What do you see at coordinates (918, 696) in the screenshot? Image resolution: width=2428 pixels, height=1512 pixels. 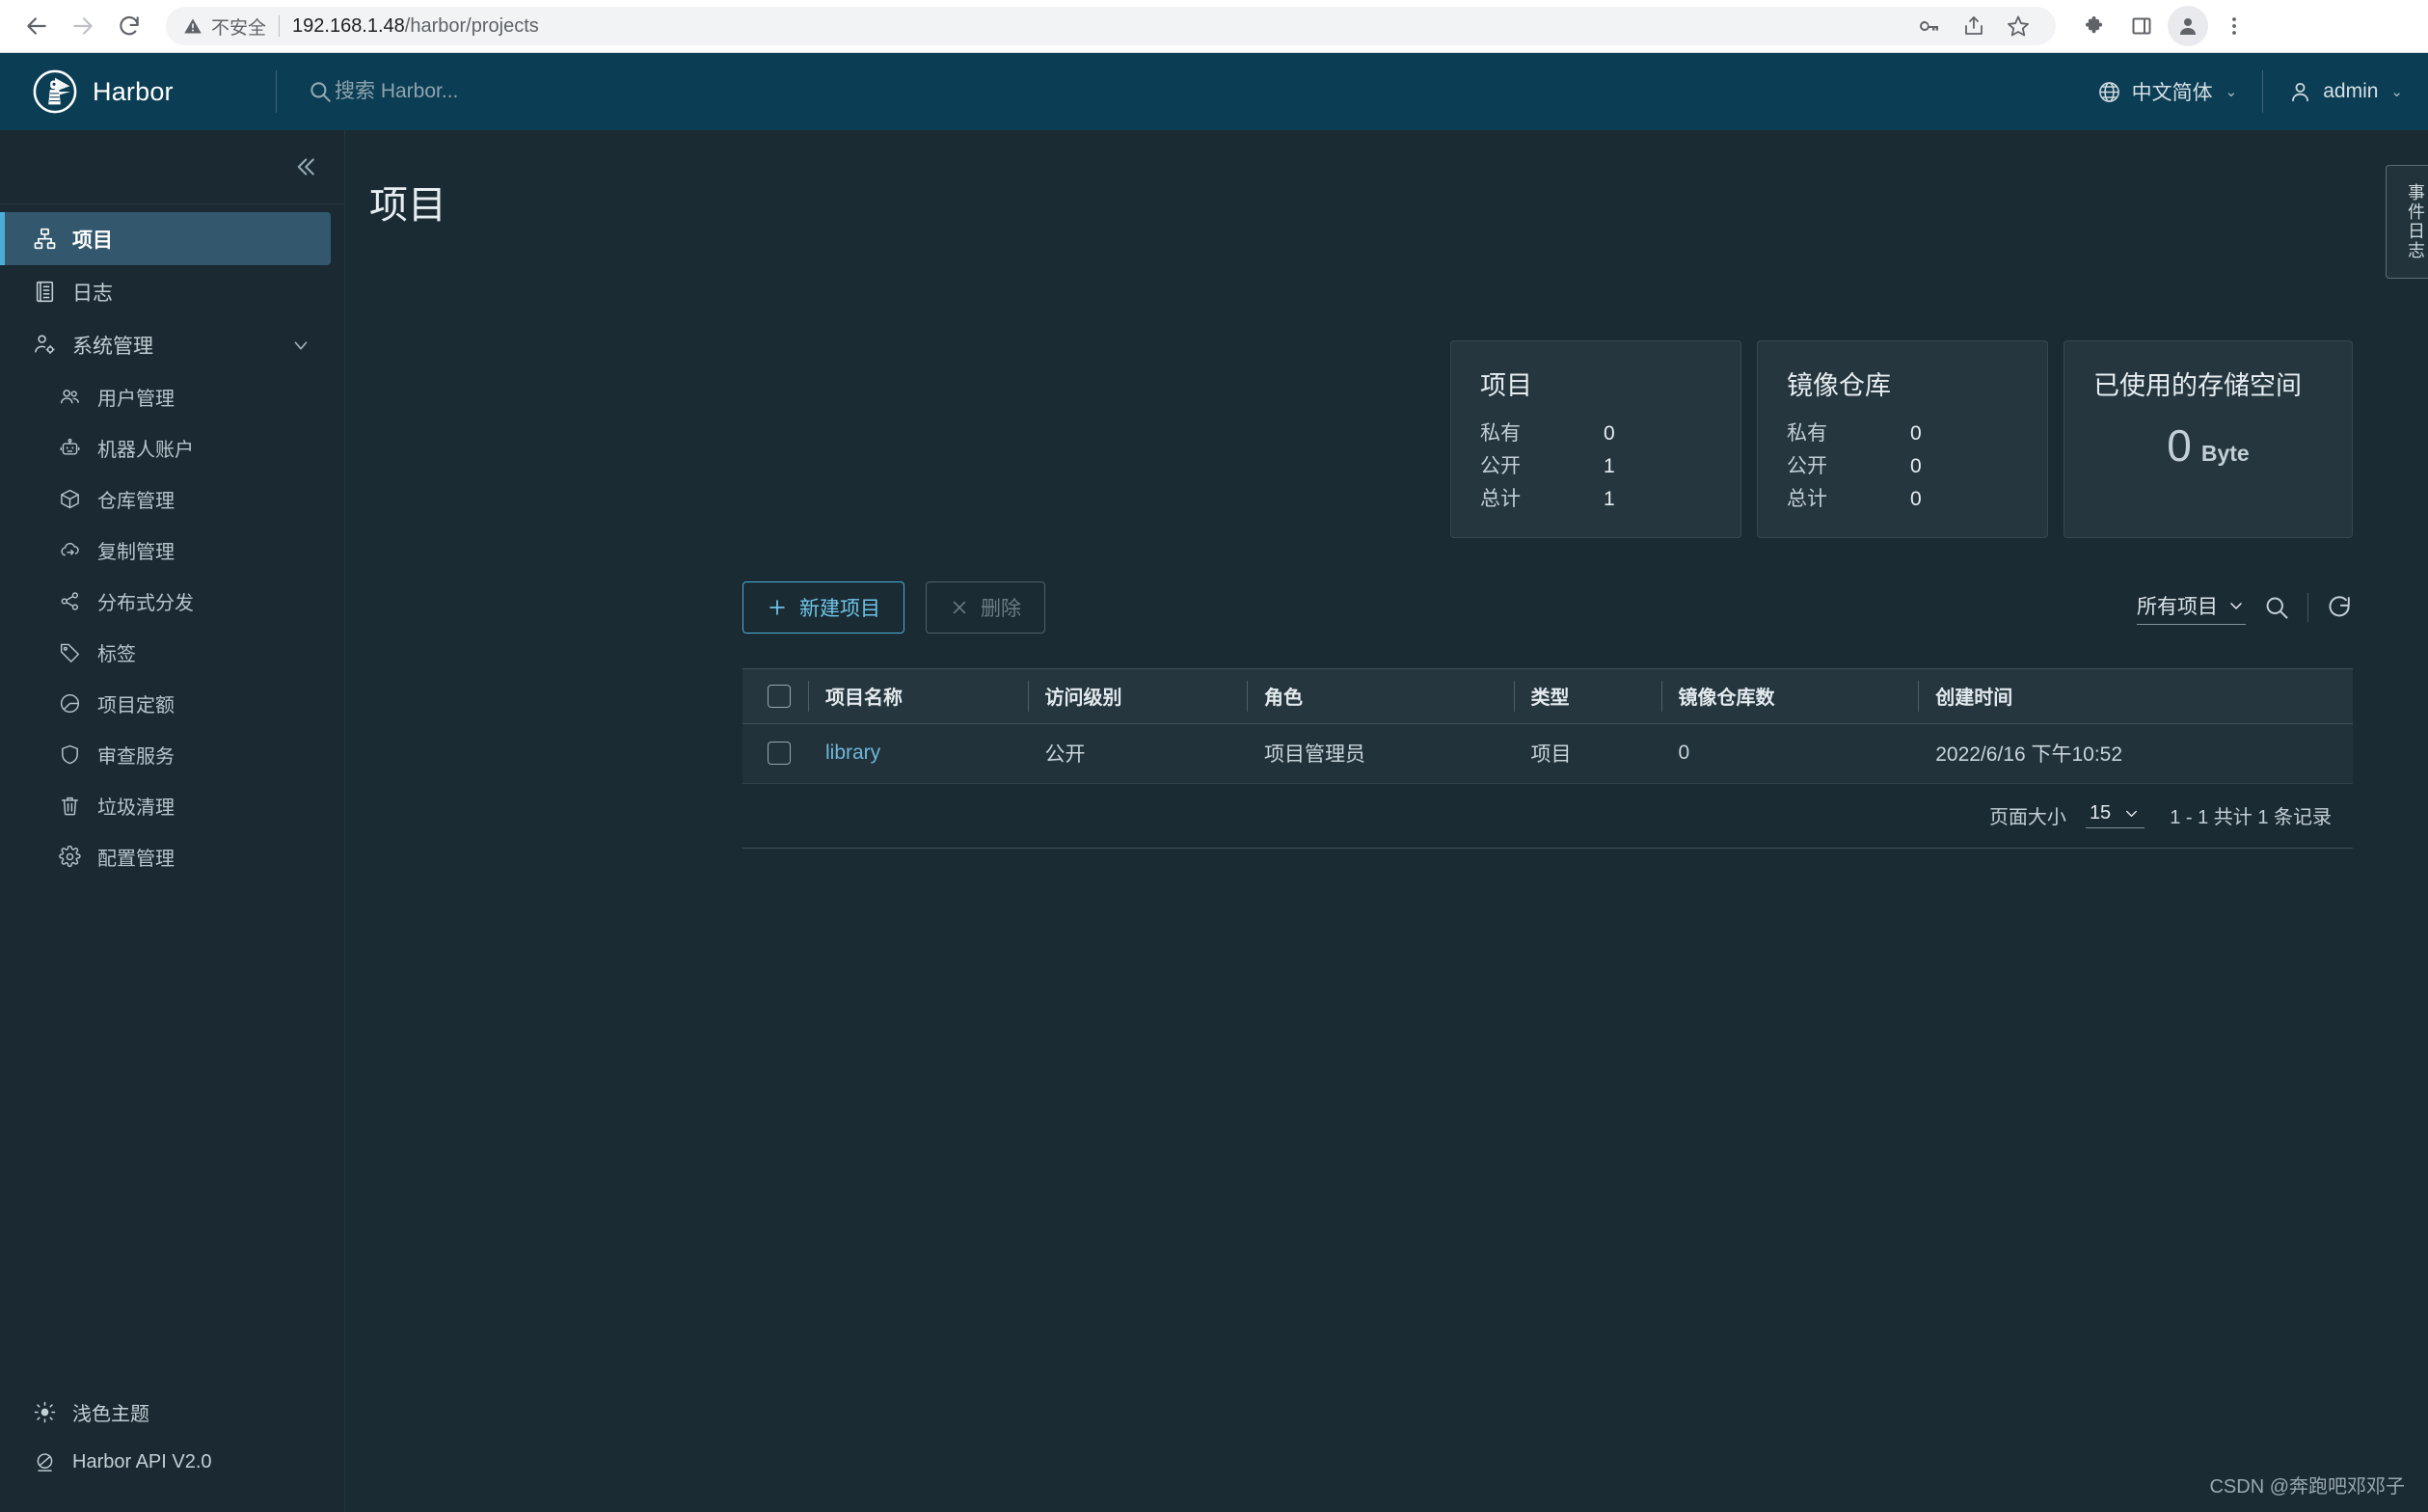 I see `column-header-name: 项目名称` at bounding box center [918, 696].